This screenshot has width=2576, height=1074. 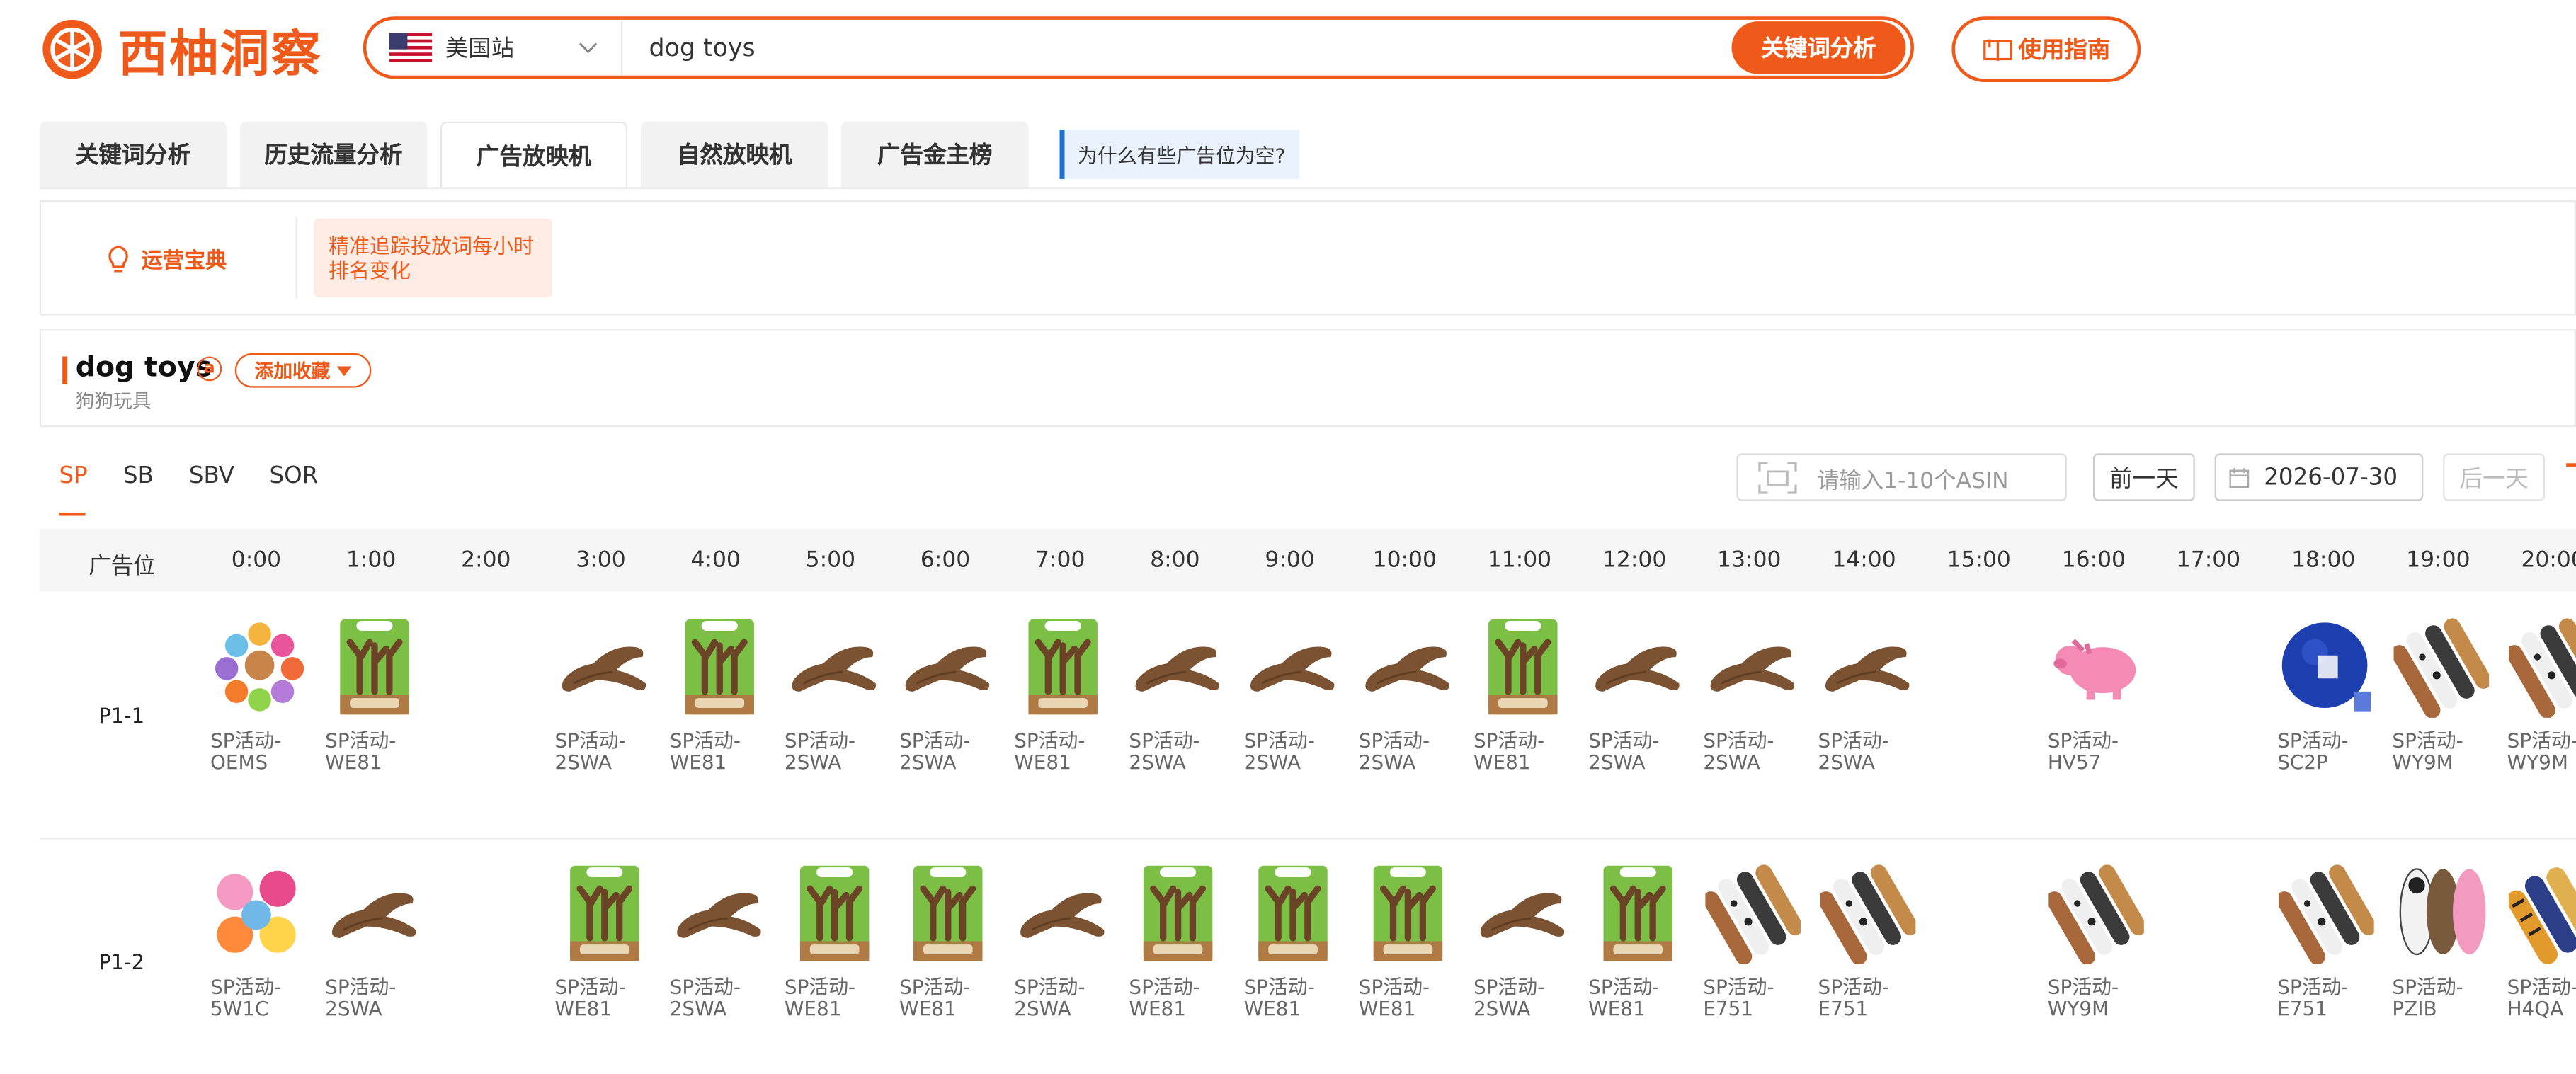 I want to click on ad-type-tab-sor: SOR, so click(x=294, y=476).